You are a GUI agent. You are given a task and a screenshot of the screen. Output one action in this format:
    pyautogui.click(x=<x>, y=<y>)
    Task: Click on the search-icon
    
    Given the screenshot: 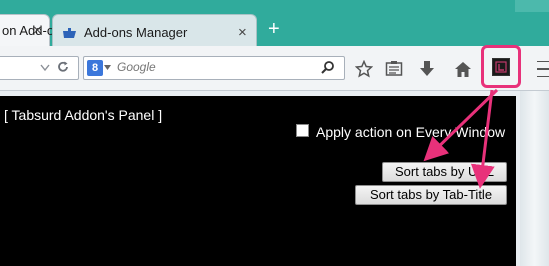 What is the action you would take?
    pyautogui.click(x=327, y=67)
    